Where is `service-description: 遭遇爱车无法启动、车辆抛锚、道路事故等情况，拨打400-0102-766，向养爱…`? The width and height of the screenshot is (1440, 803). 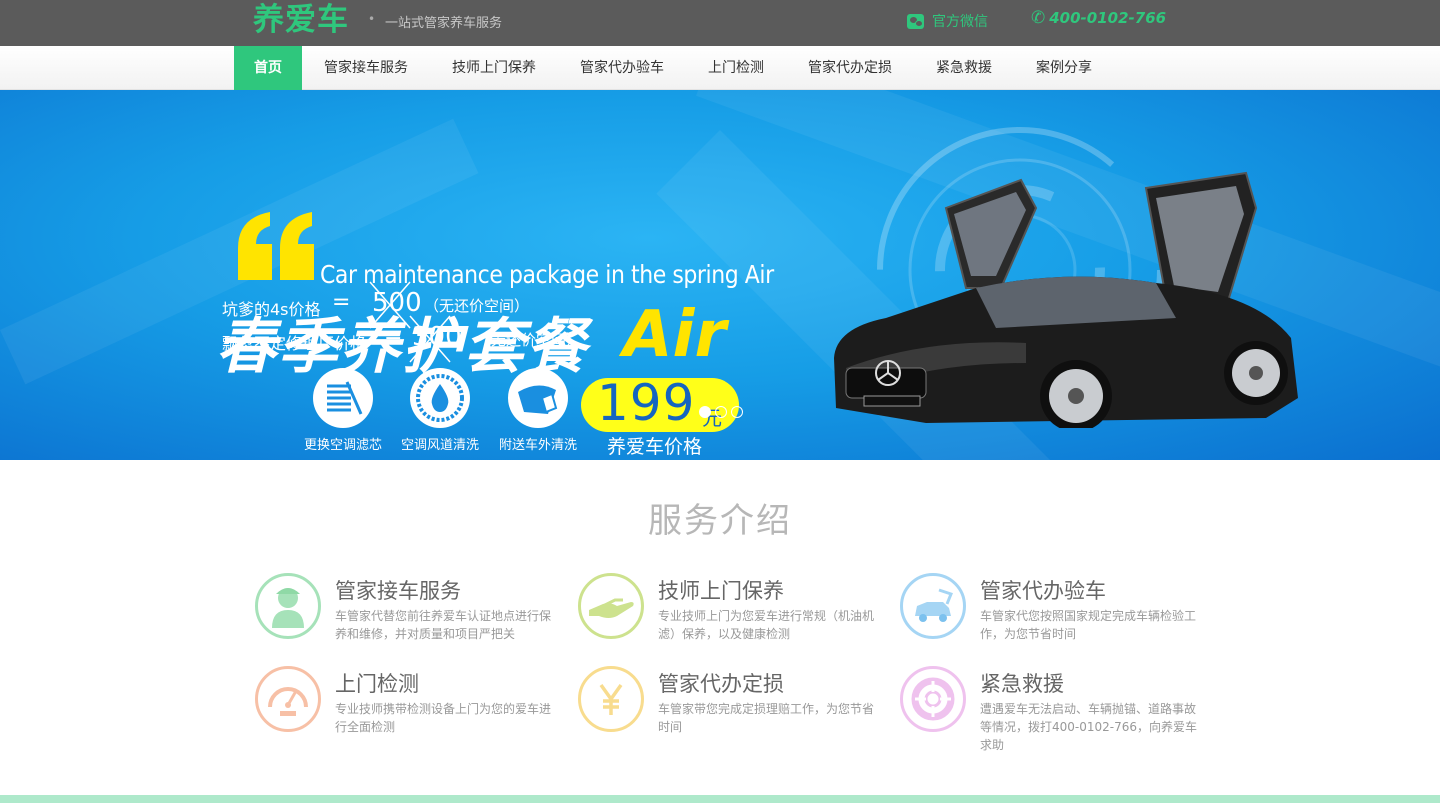
service-description: 遭遇爱车无法启动、车辆抛锚、道路事故等情况，拨打400-0102-766，向养爱… is located at coordinates (1089, 727).